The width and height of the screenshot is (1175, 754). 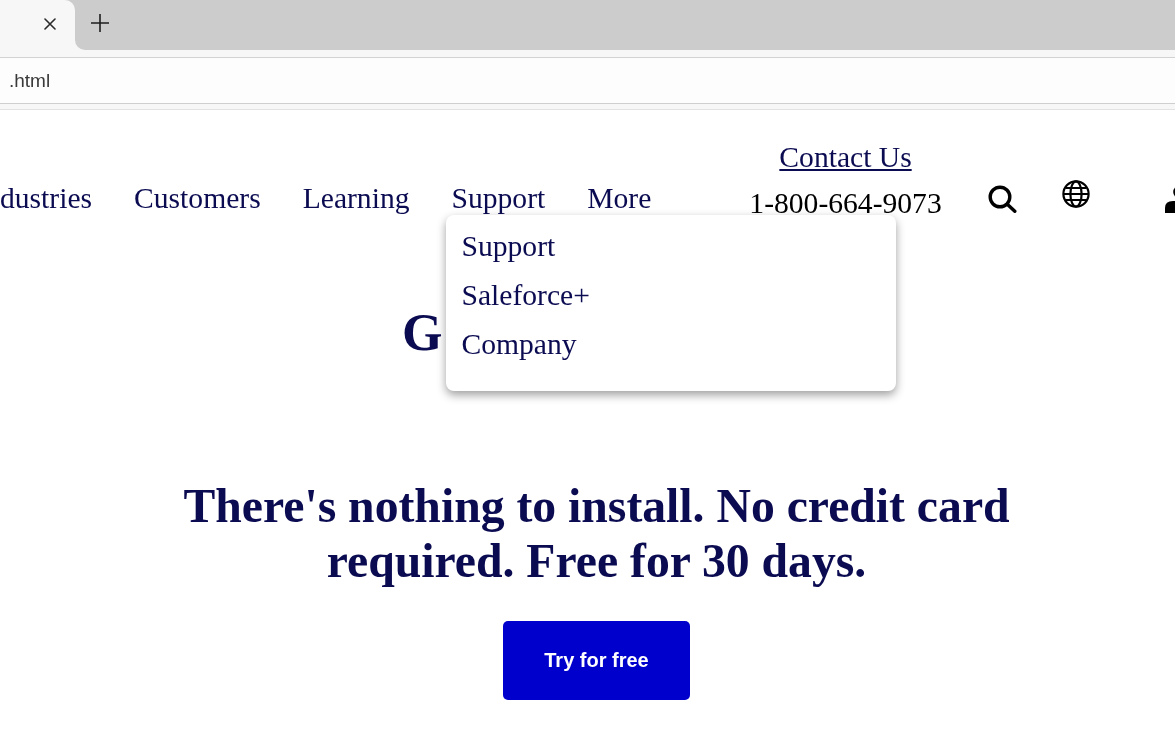 What do you see at coordinates (46, 198) in the screenshot?
I see `nav-link: dustries` at bounding box center [46, 198].